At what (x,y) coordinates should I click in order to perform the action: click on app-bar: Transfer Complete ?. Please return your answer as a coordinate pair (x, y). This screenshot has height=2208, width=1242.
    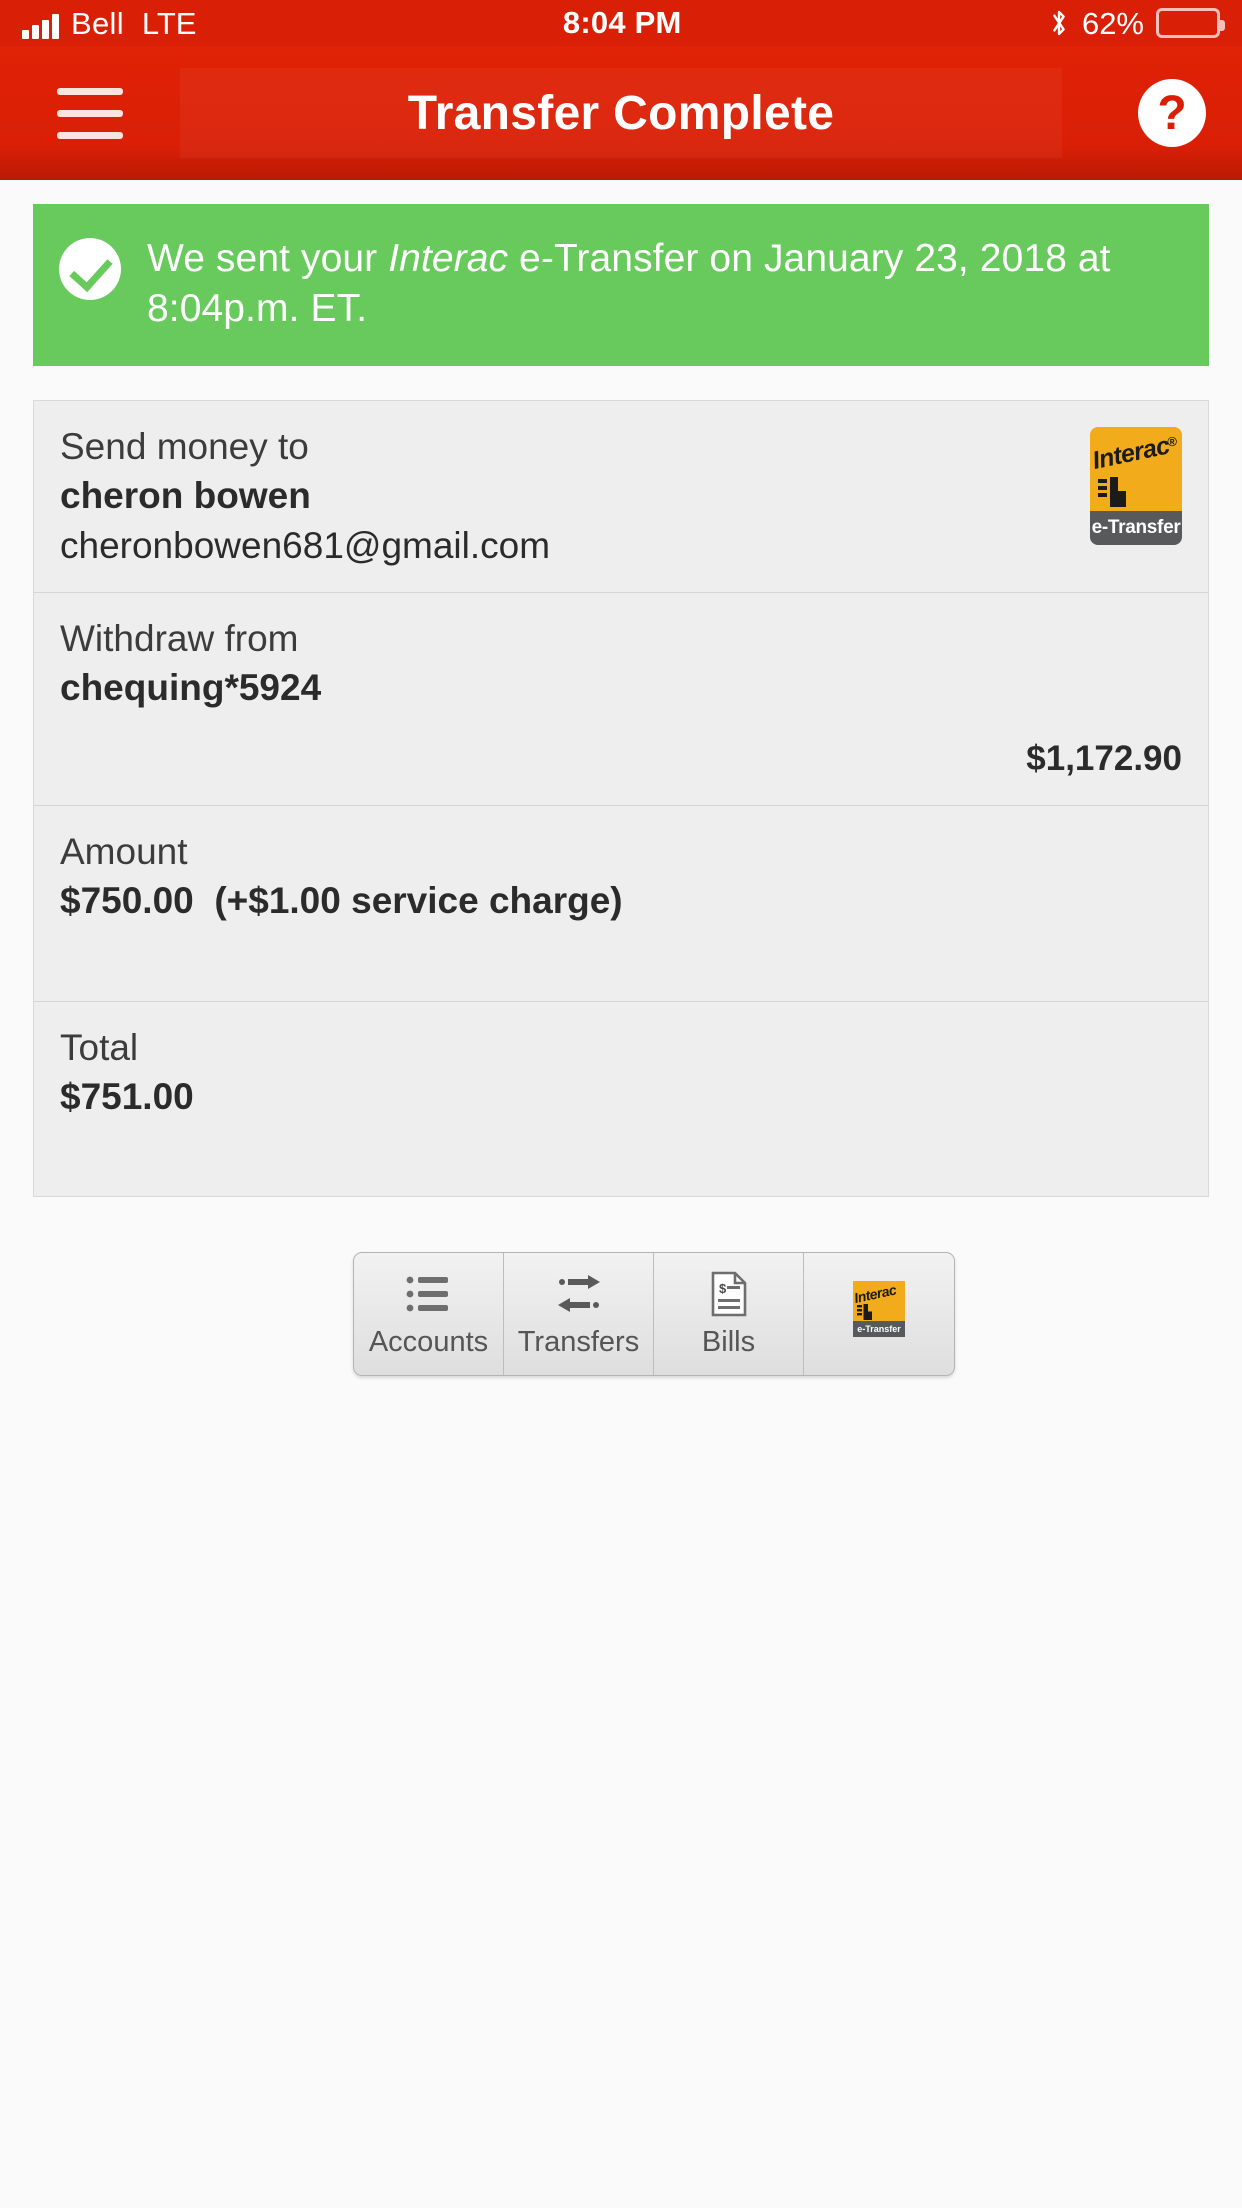
    Looking at the image, I should click on (621, 113).